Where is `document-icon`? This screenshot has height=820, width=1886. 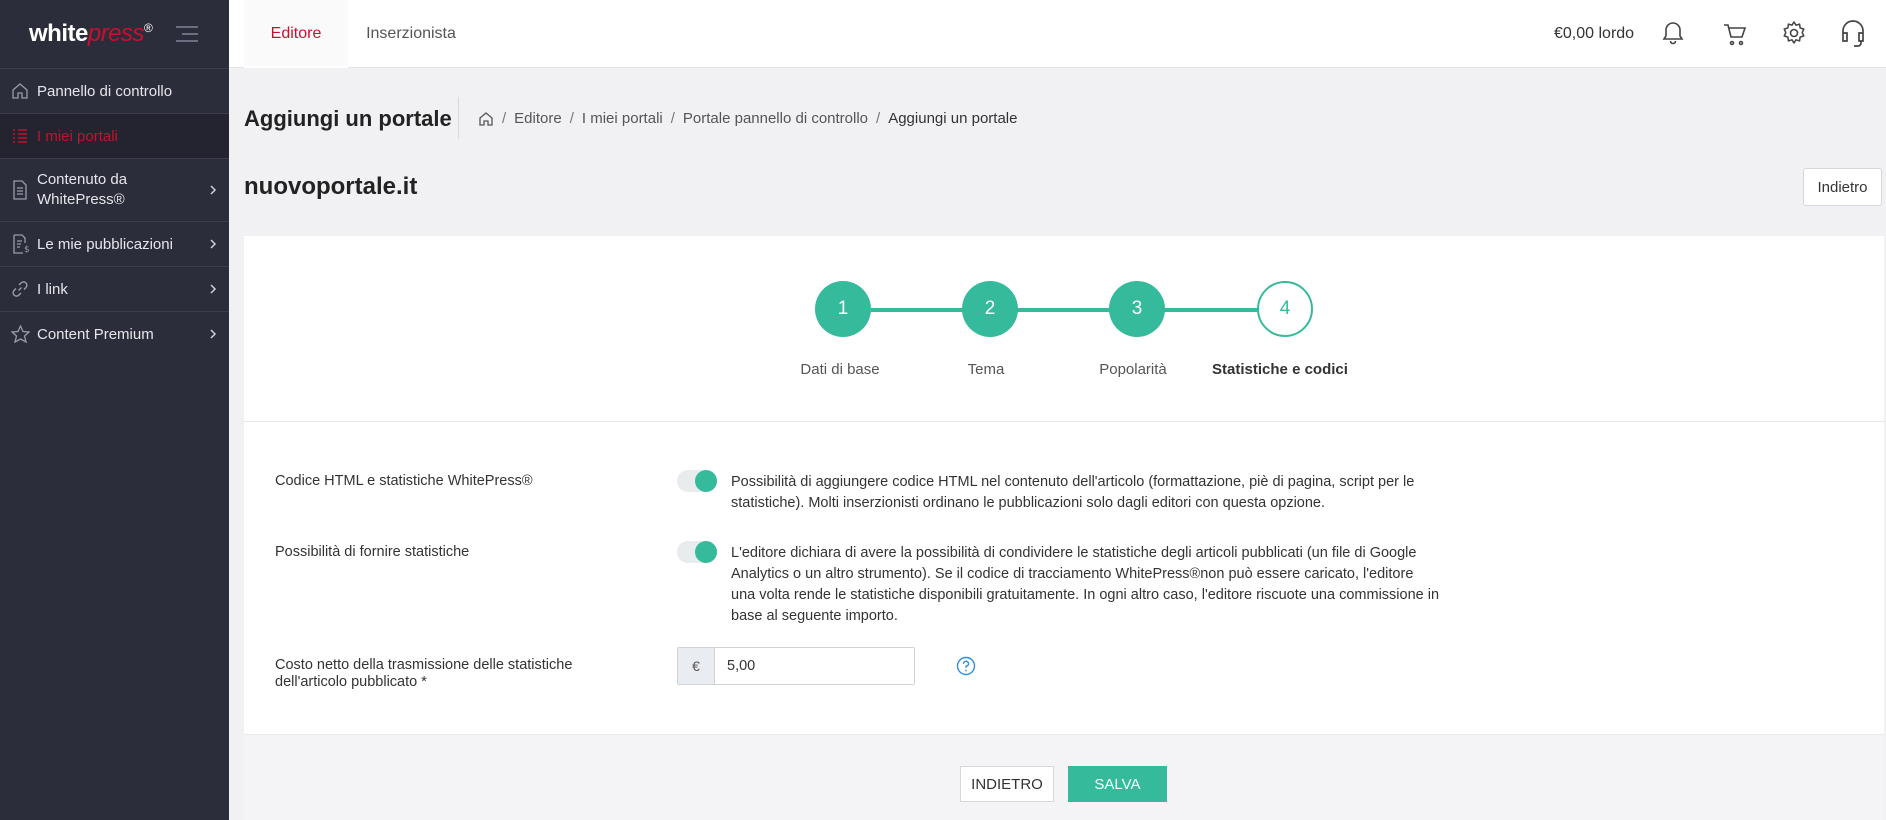 document-icon is located at coordinates (20, 190).